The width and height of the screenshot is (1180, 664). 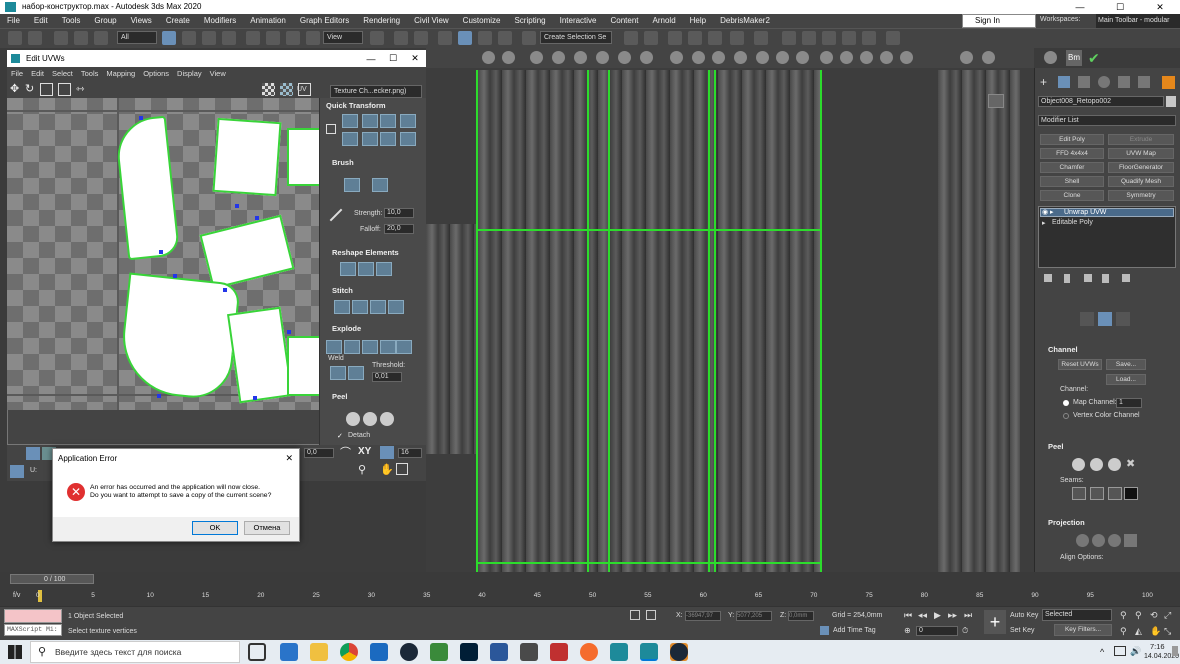 What do you see at coordinates (1130, 540) in the screenshot?
I see `box-map-icon` at bounding box center [1130, 540].